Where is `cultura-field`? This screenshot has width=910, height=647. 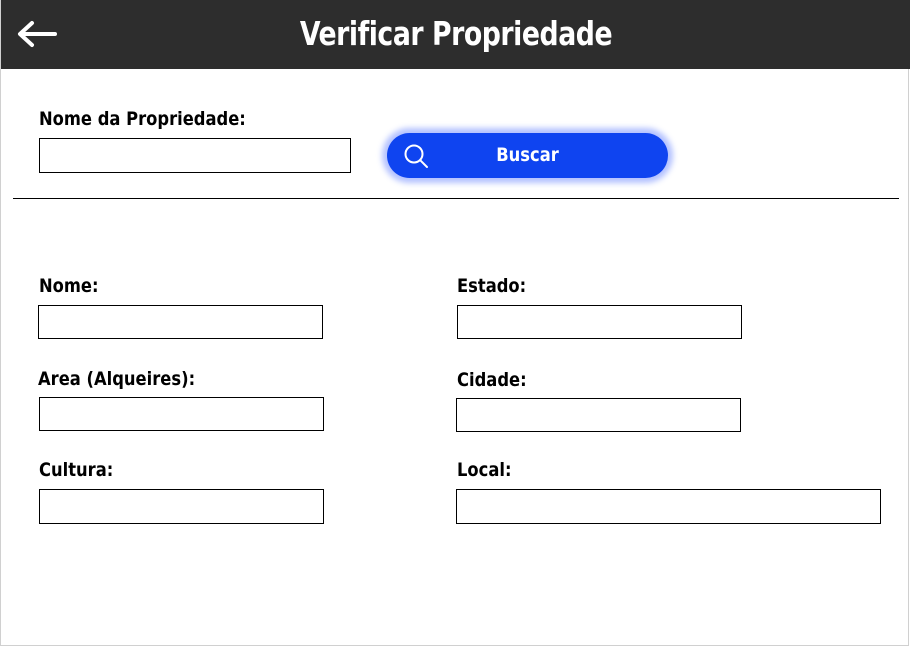 cultura-field is located at coordinates (181, 506).